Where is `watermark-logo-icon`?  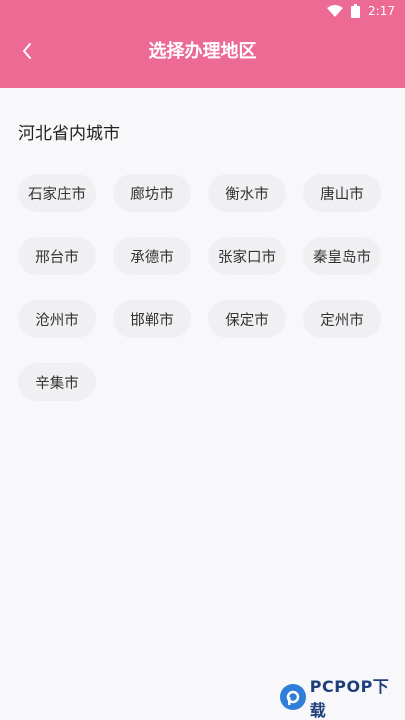 watermark-logo-icon is located at coordinates (293, 697).